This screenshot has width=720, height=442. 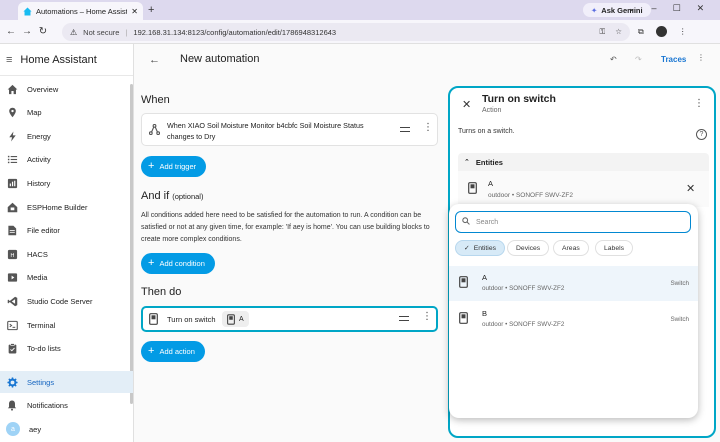 What do you see at coordinates (177, 351) in the screenshot?
I see `add-action-label: Add action` at bounding box center [177, 351].